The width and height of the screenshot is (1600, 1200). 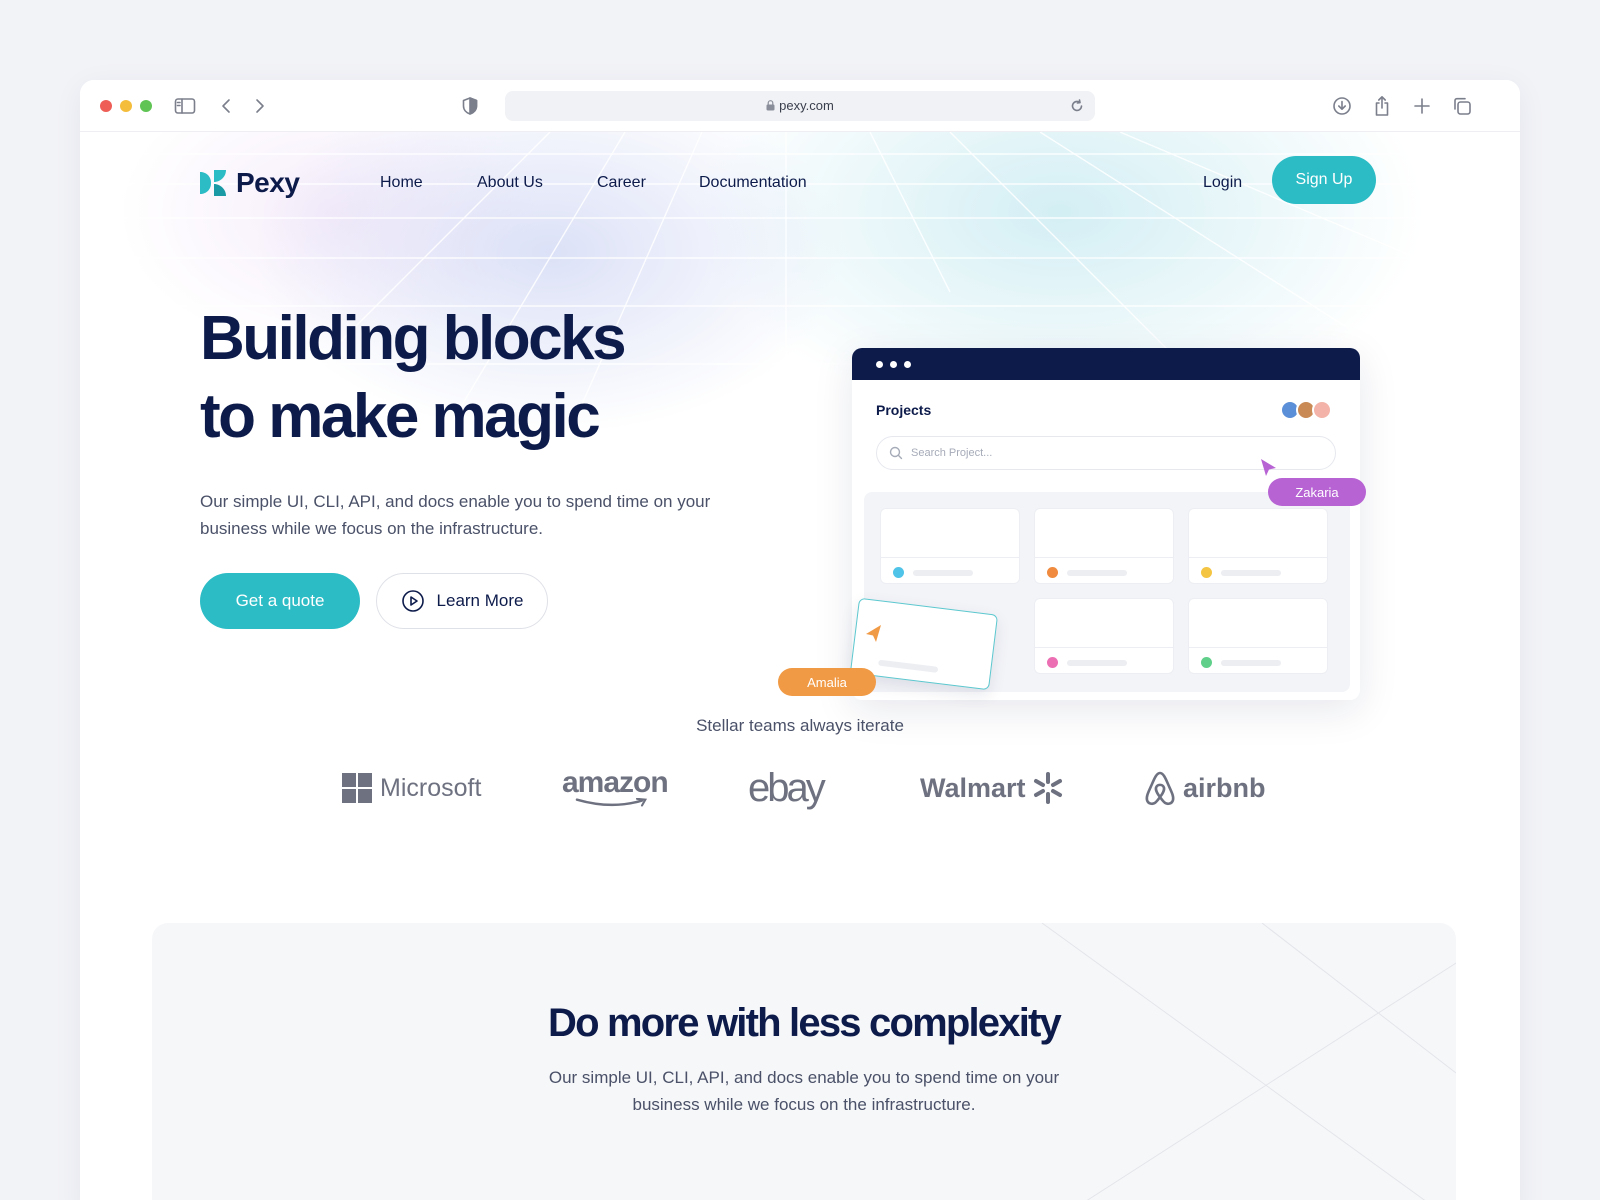 What do you see at coordinates (106, 106) in the screenshot?
I see `close-window-button` at bounding box center [106, 106].